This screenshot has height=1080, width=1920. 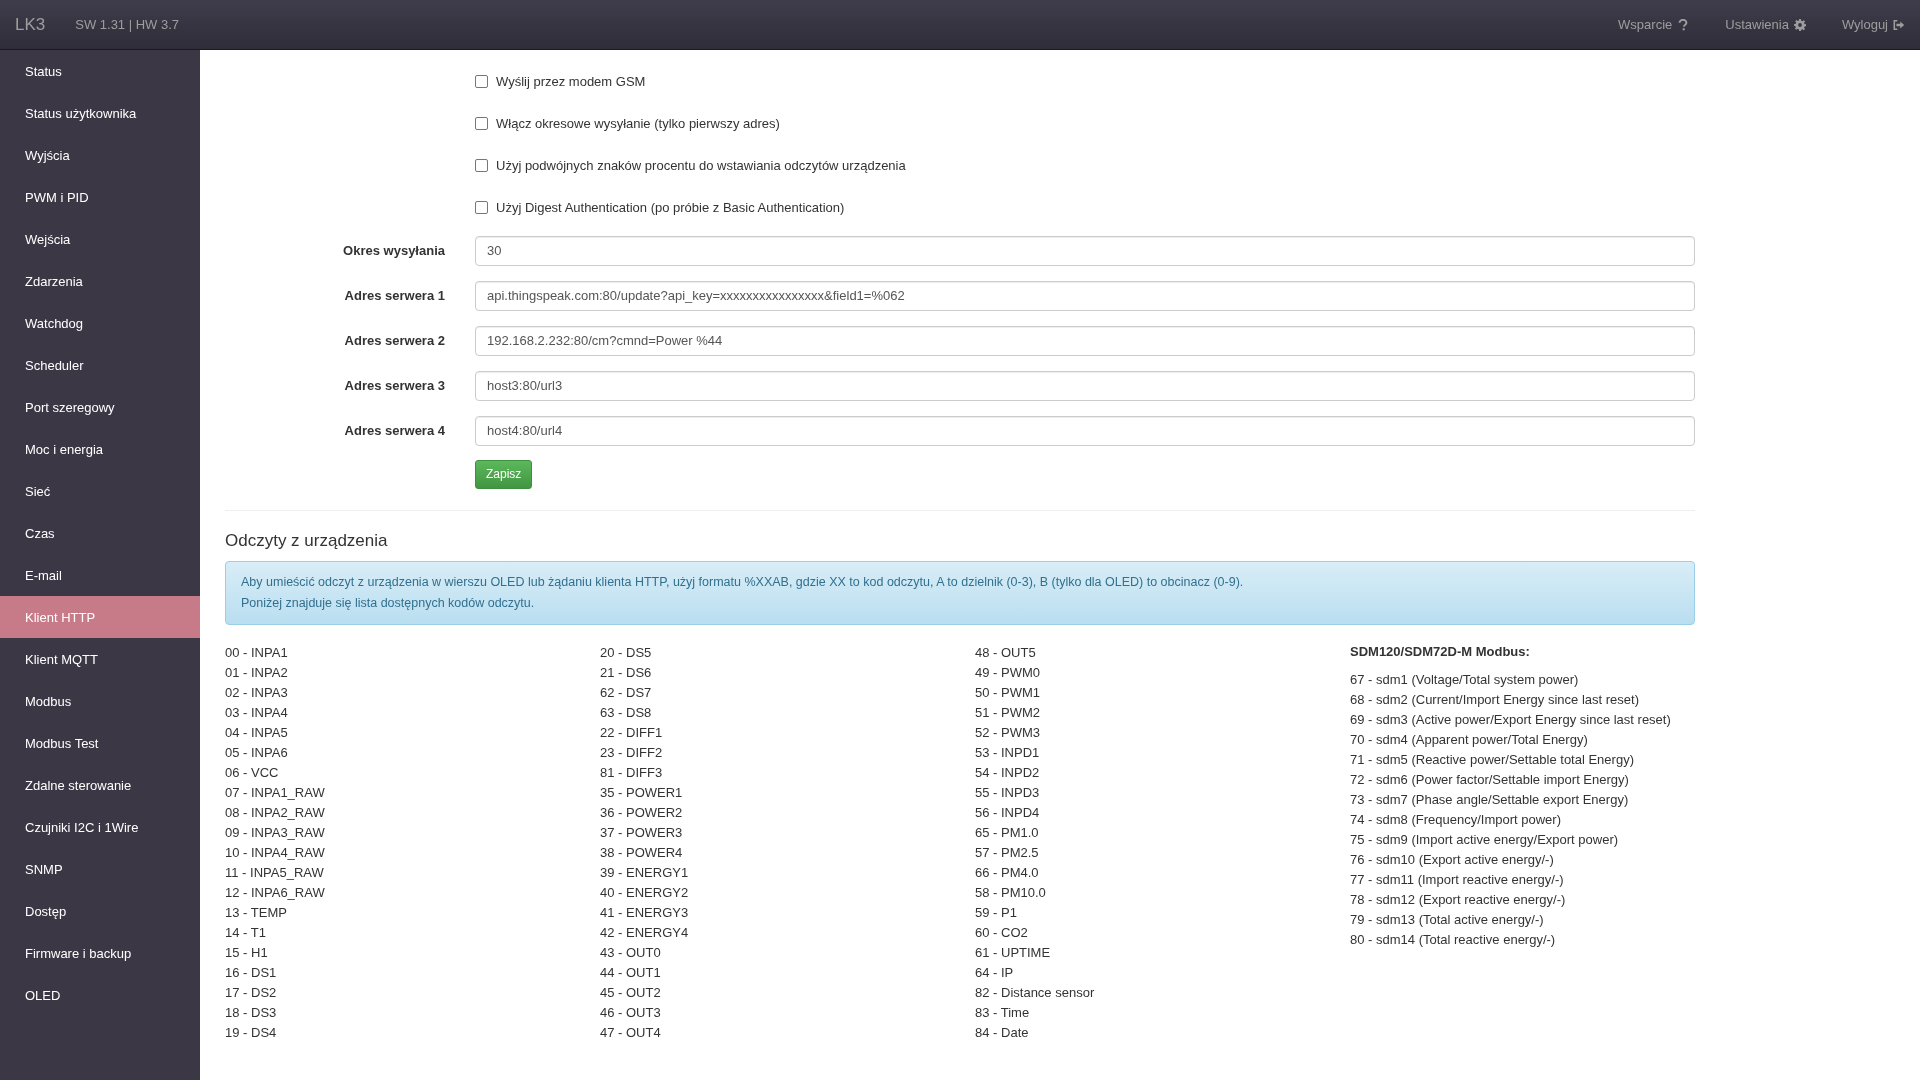 I want to click on sidebar-item: Wyjścia, so click(x=100, y=155).